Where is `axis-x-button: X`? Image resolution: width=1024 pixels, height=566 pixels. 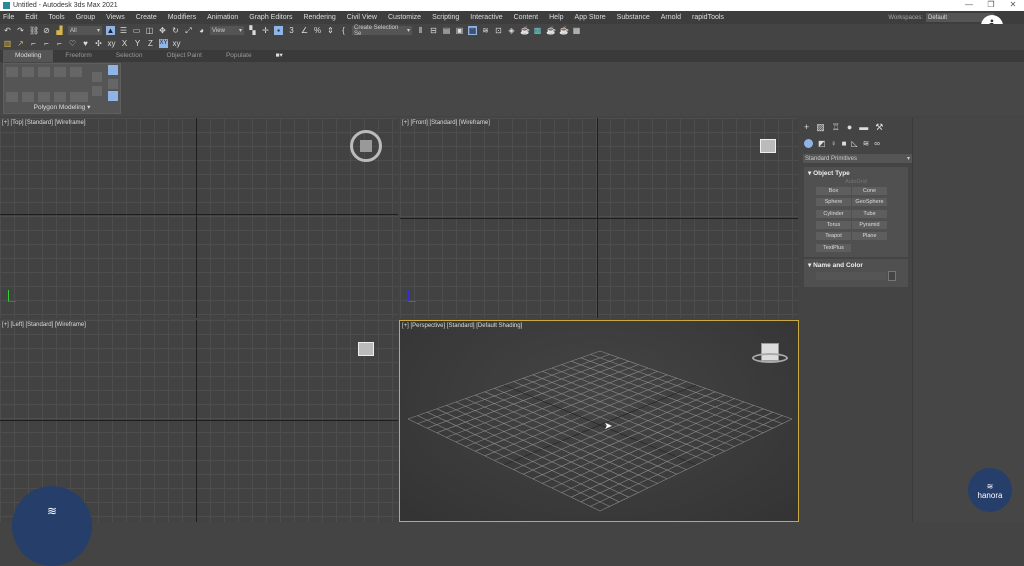 axis-x-button: X is located at coordinates (124, 43).